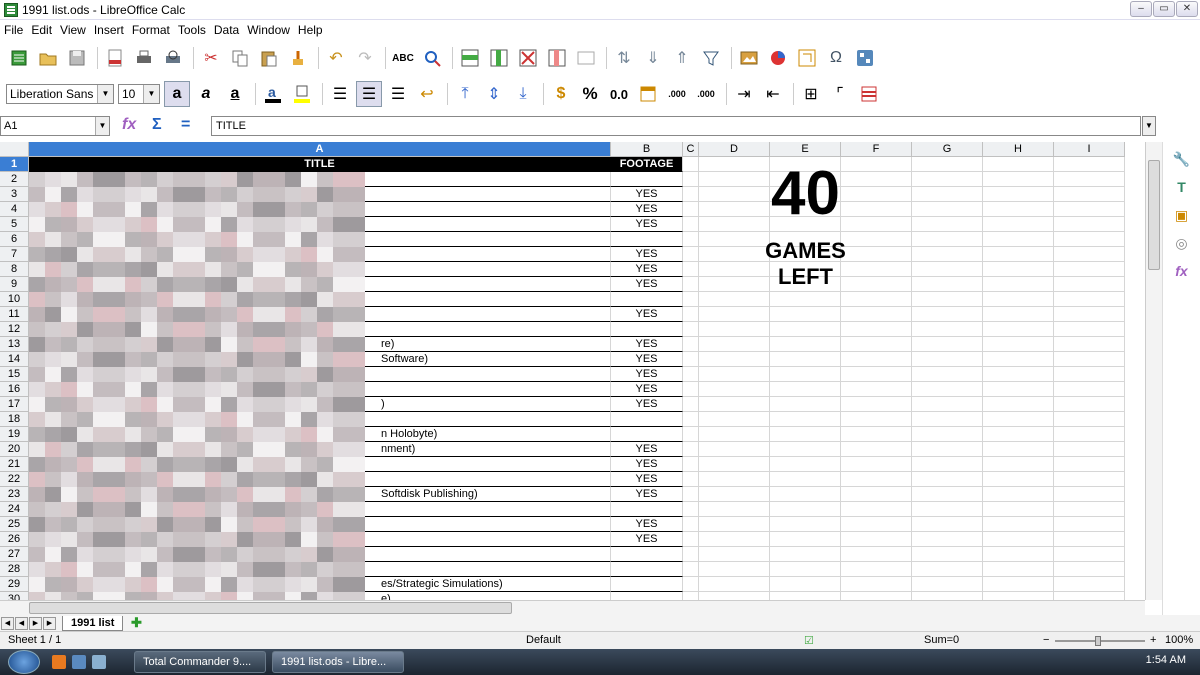 Image resolution: width=1200 pixels, height=675 pixels. I want to click on copy-icon, so click(240, 58).